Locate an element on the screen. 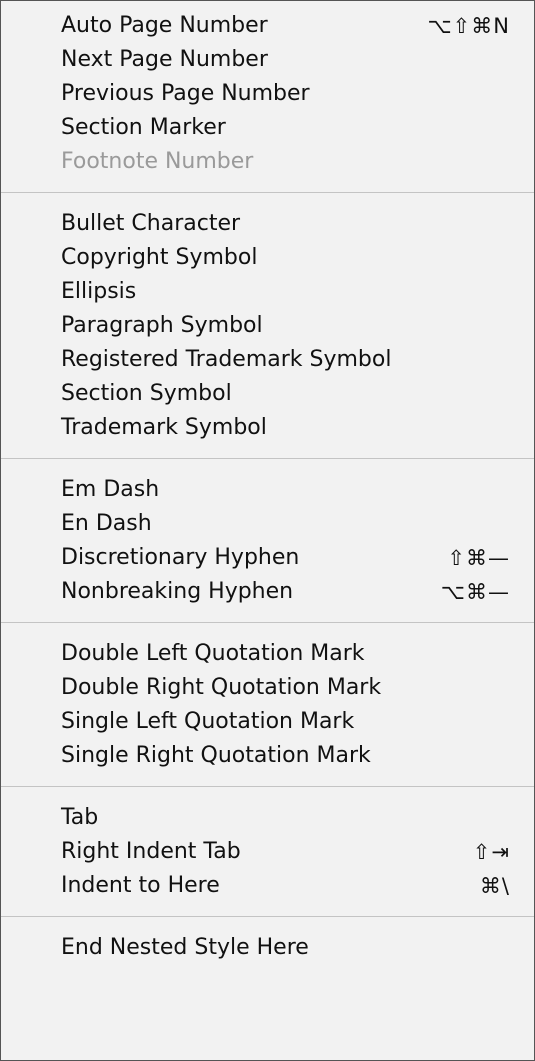  menu-item-discretionary-hyphen: Discretionary Hyphen ⇧⌘— is located at coordinates (267, 558).